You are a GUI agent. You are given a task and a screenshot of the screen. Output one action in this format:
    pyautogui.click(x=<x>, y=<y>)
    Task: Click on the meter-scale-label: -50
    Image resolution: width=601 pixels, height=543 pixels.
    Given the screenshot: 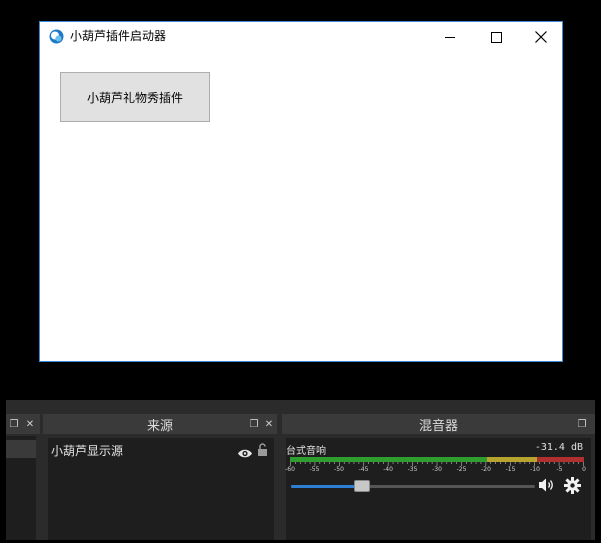 What is the action you would take?
    pyautogui.click(x=339, y=469)
    